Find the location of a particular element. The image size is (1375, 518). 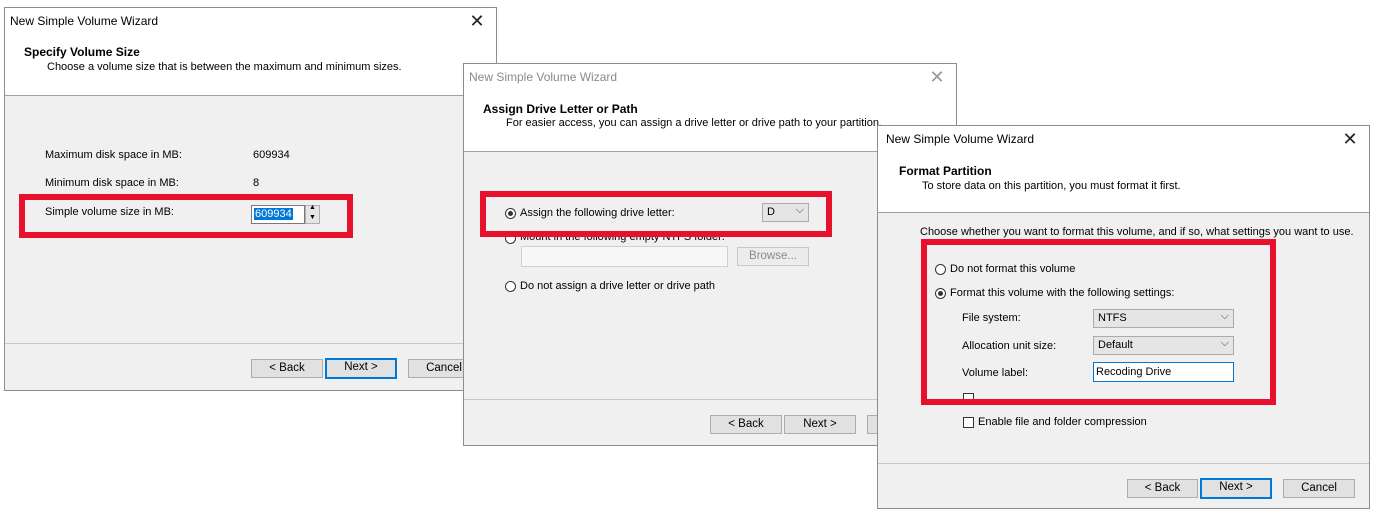

highlight-volume-size is located at coordinates (186, 216).